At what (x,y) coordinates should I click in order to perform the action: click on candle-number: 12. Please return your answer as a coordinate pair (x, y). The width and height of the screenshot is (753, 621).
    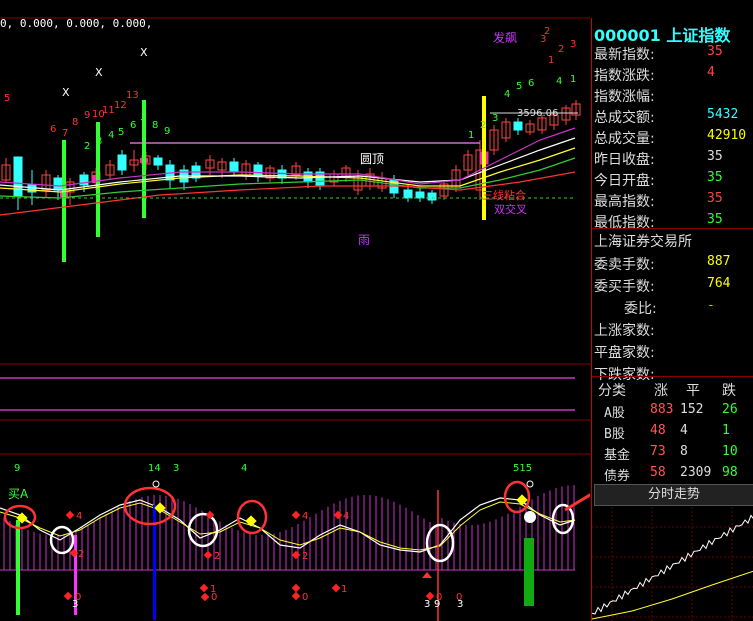
    Looking at the image, I should click on (120, 105).